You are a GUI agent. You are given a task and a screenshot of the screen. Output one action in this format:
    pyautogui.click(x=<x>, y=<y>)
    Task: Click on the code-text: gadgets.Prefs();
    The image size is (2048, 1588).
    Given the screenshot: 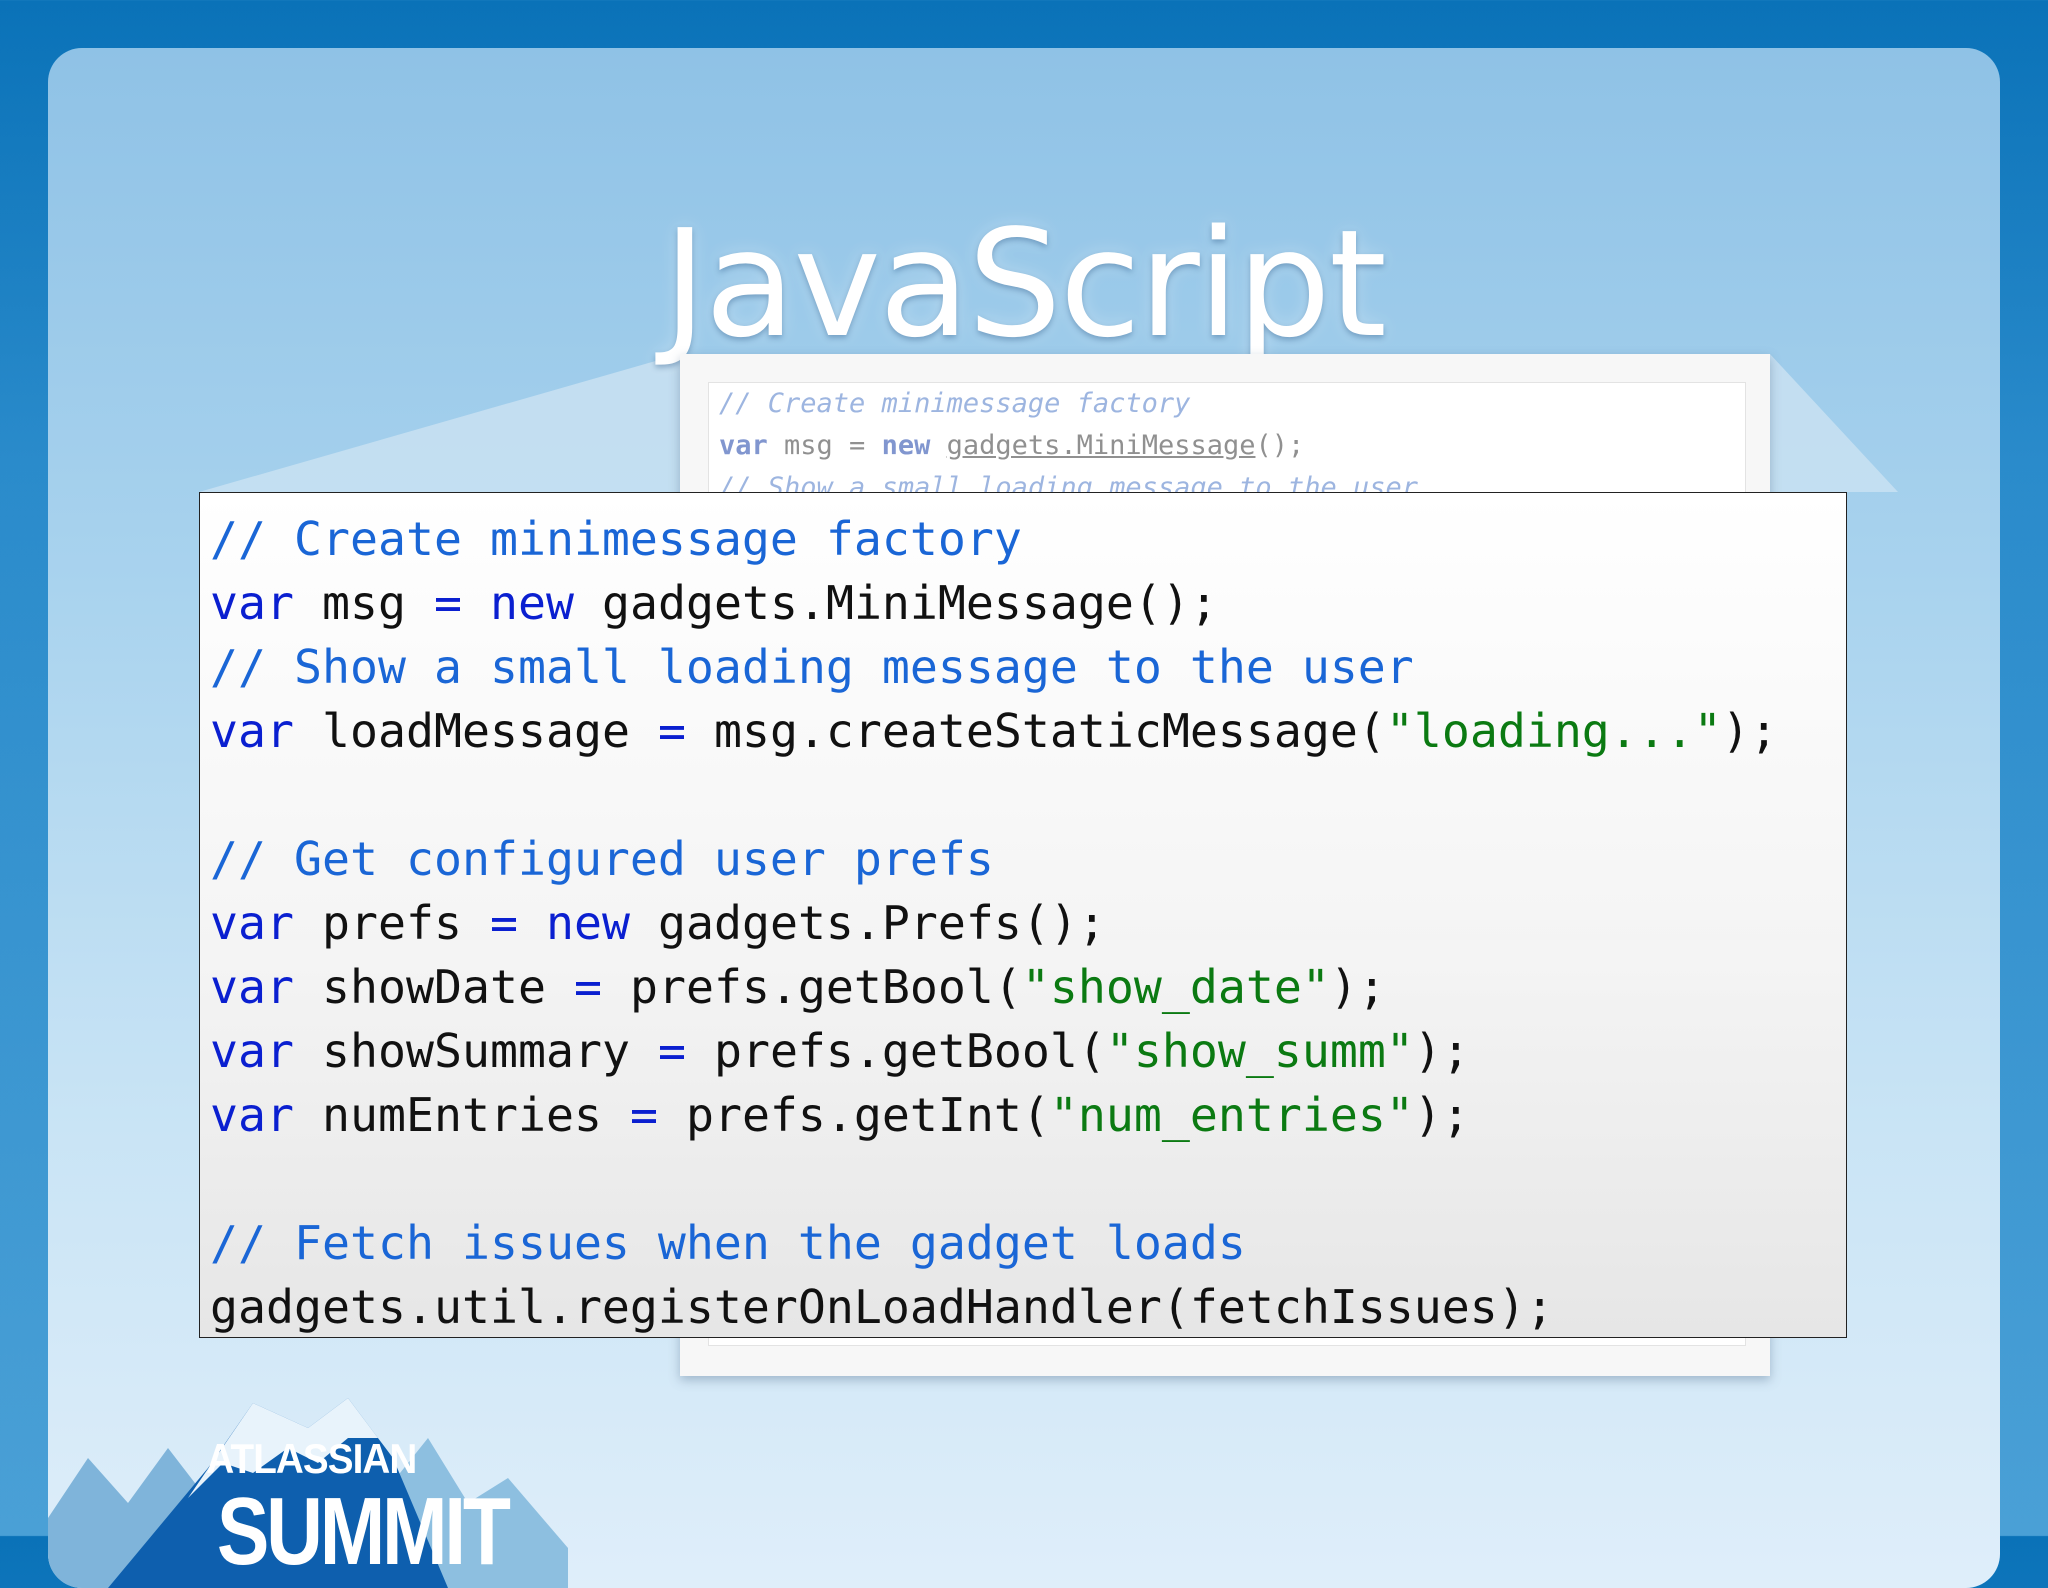 What is the action you would take?
    pyautogui.click(x=867, y=923)
    